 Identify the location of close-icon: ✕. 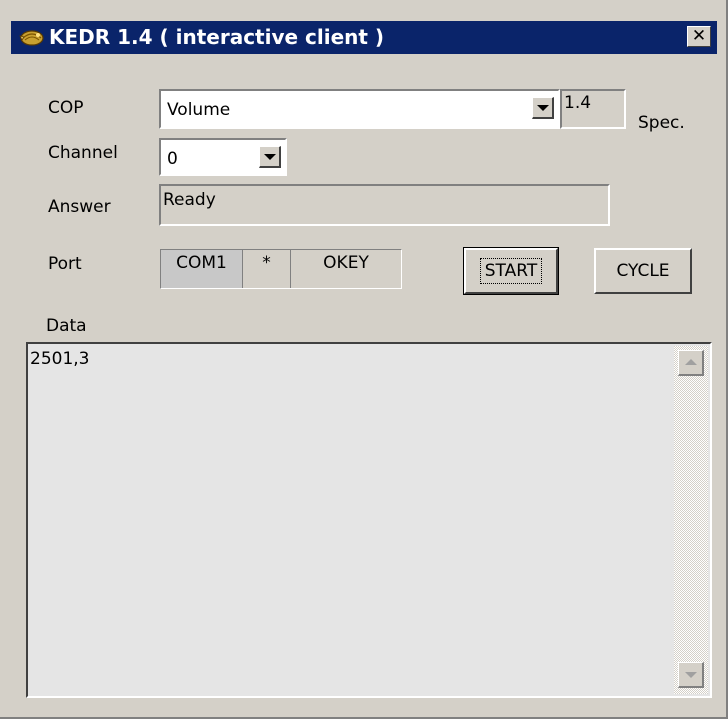
(699, 36).